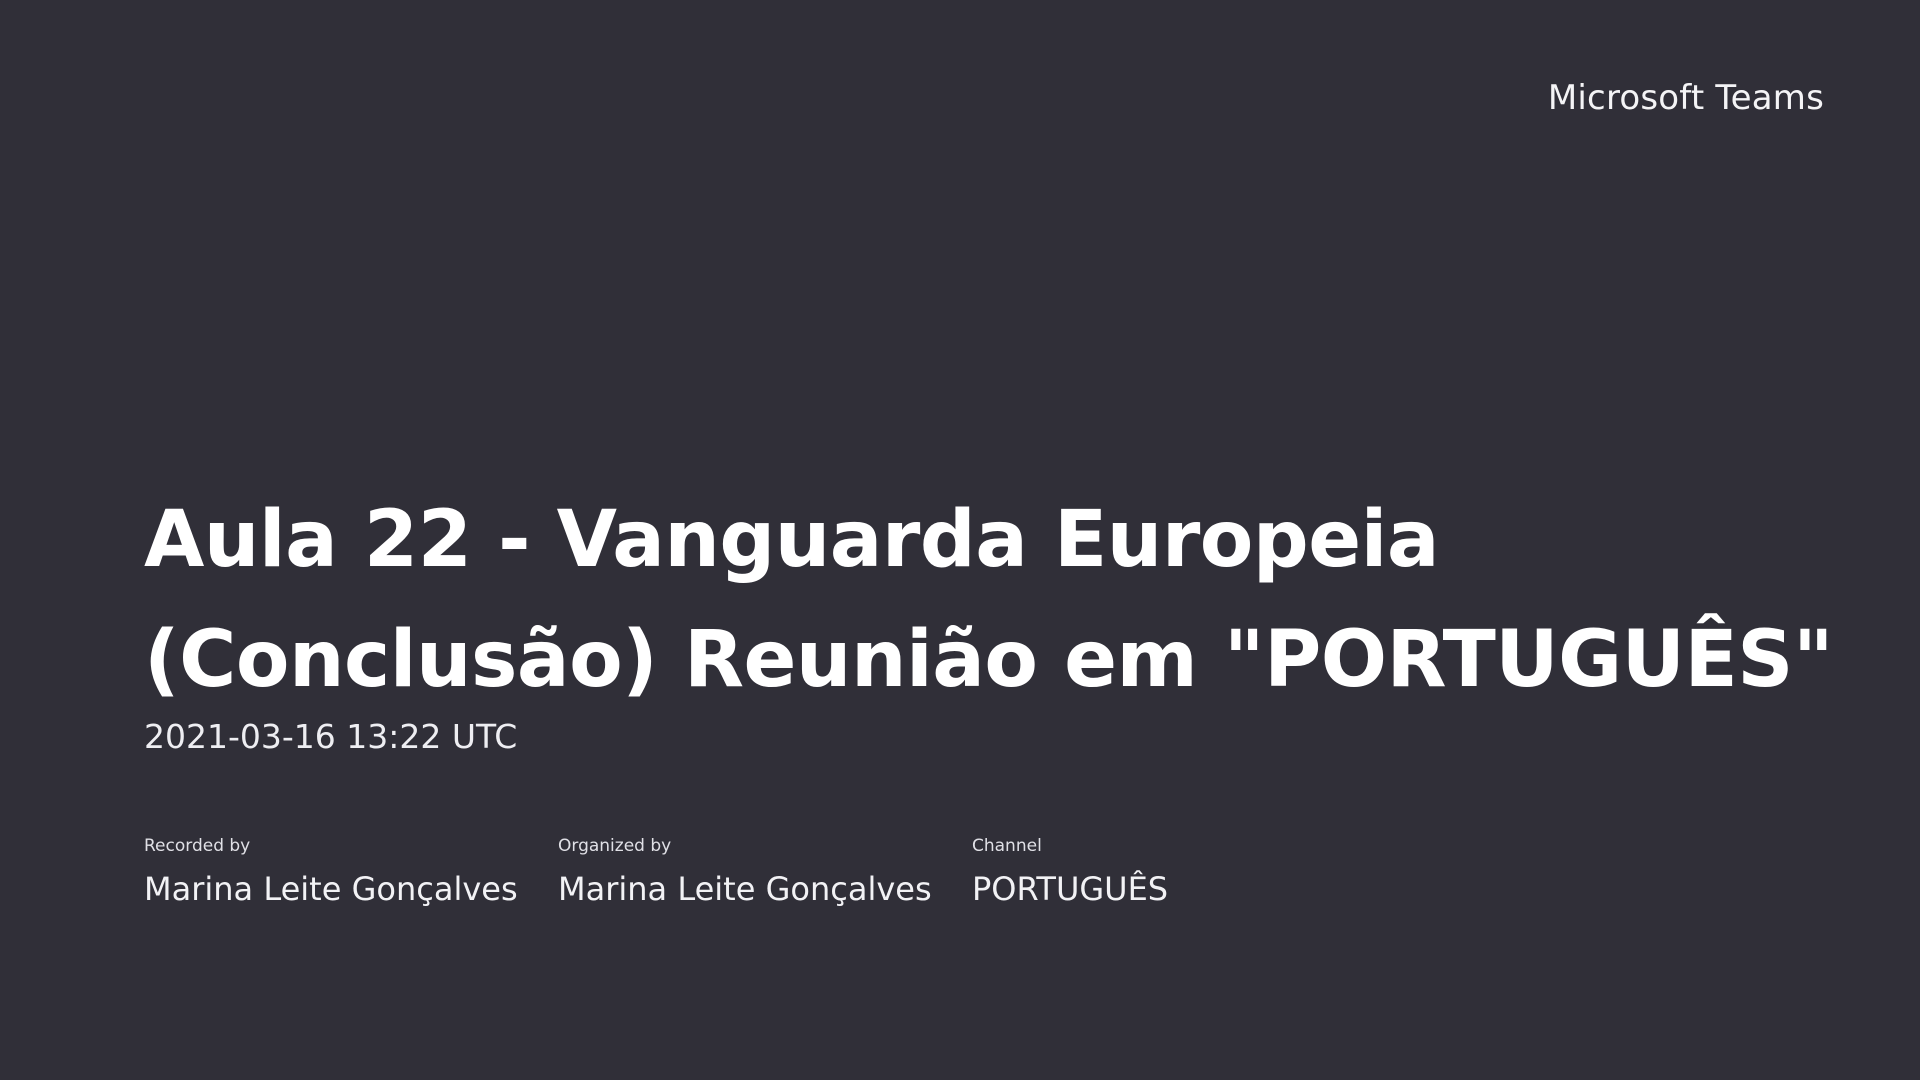  Describe the element at coordinates (989, 660) in the screenshot. I see `meeting-title-line-2: (Conclusão) Reunião em "PORTUGUÊS"` at that location.